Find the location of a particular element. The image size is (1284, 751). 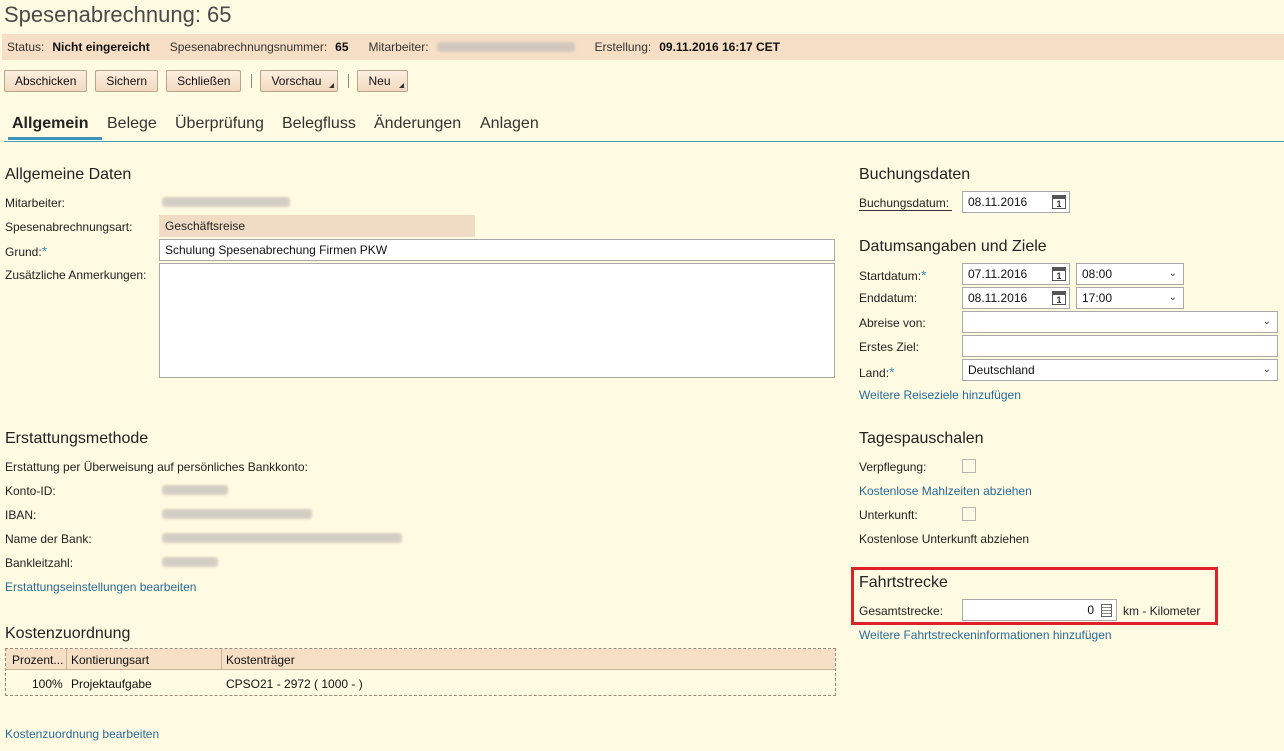

iban-redacted is located at coordinates (237, 514).